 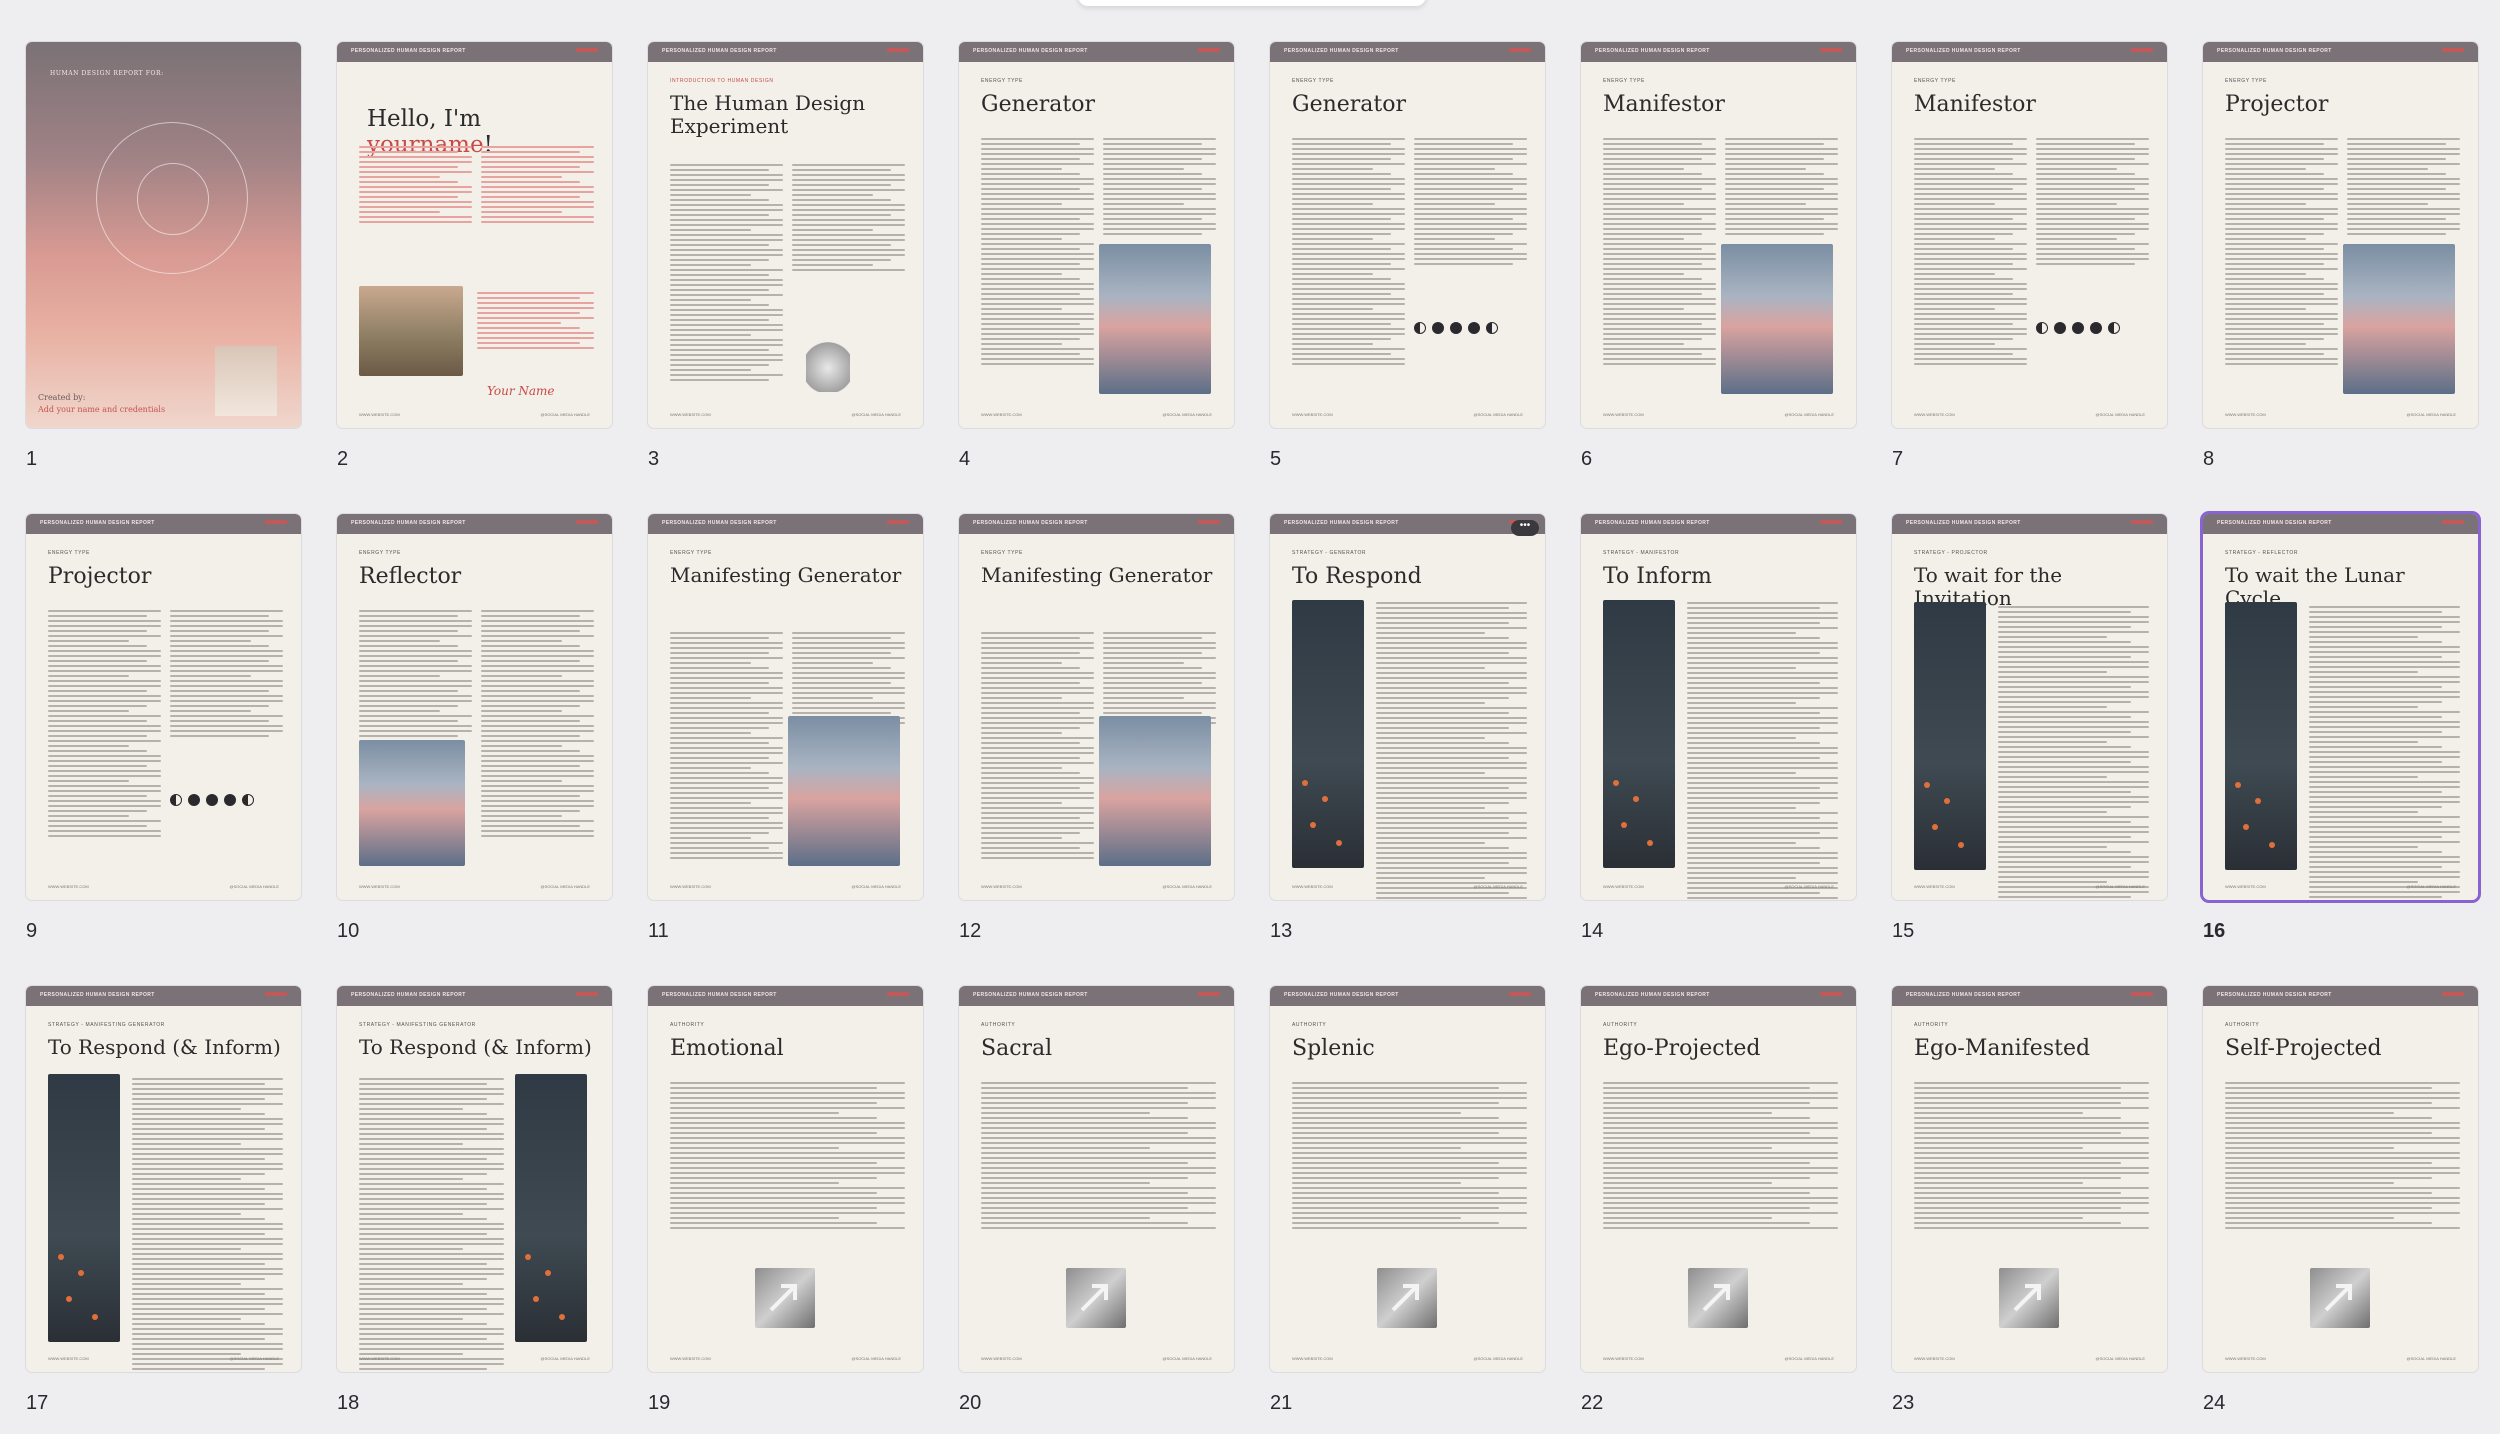 I want to click on page-number: 8, so click(x=2209, y=459).